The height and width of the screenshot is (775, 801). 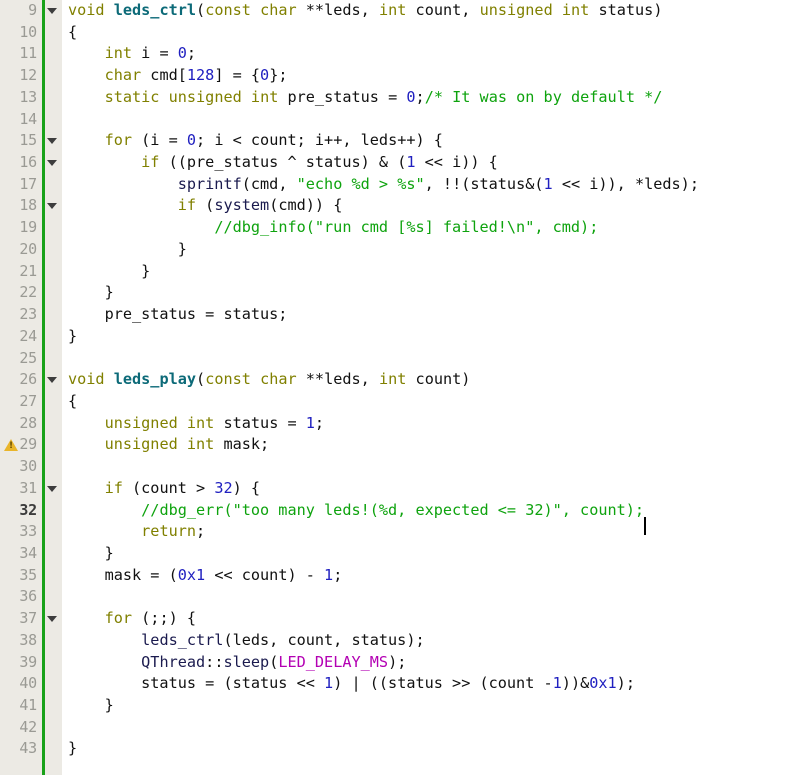 I want to click on code-token: 0x1, so click(x=603, y=683).